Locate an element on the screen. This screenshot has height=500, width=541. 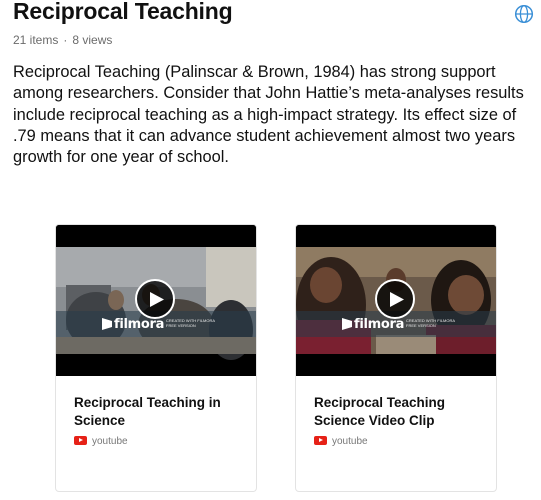
video-title: Reciprocal Teaching Science Video Clip is located at coordinates (399, 412).